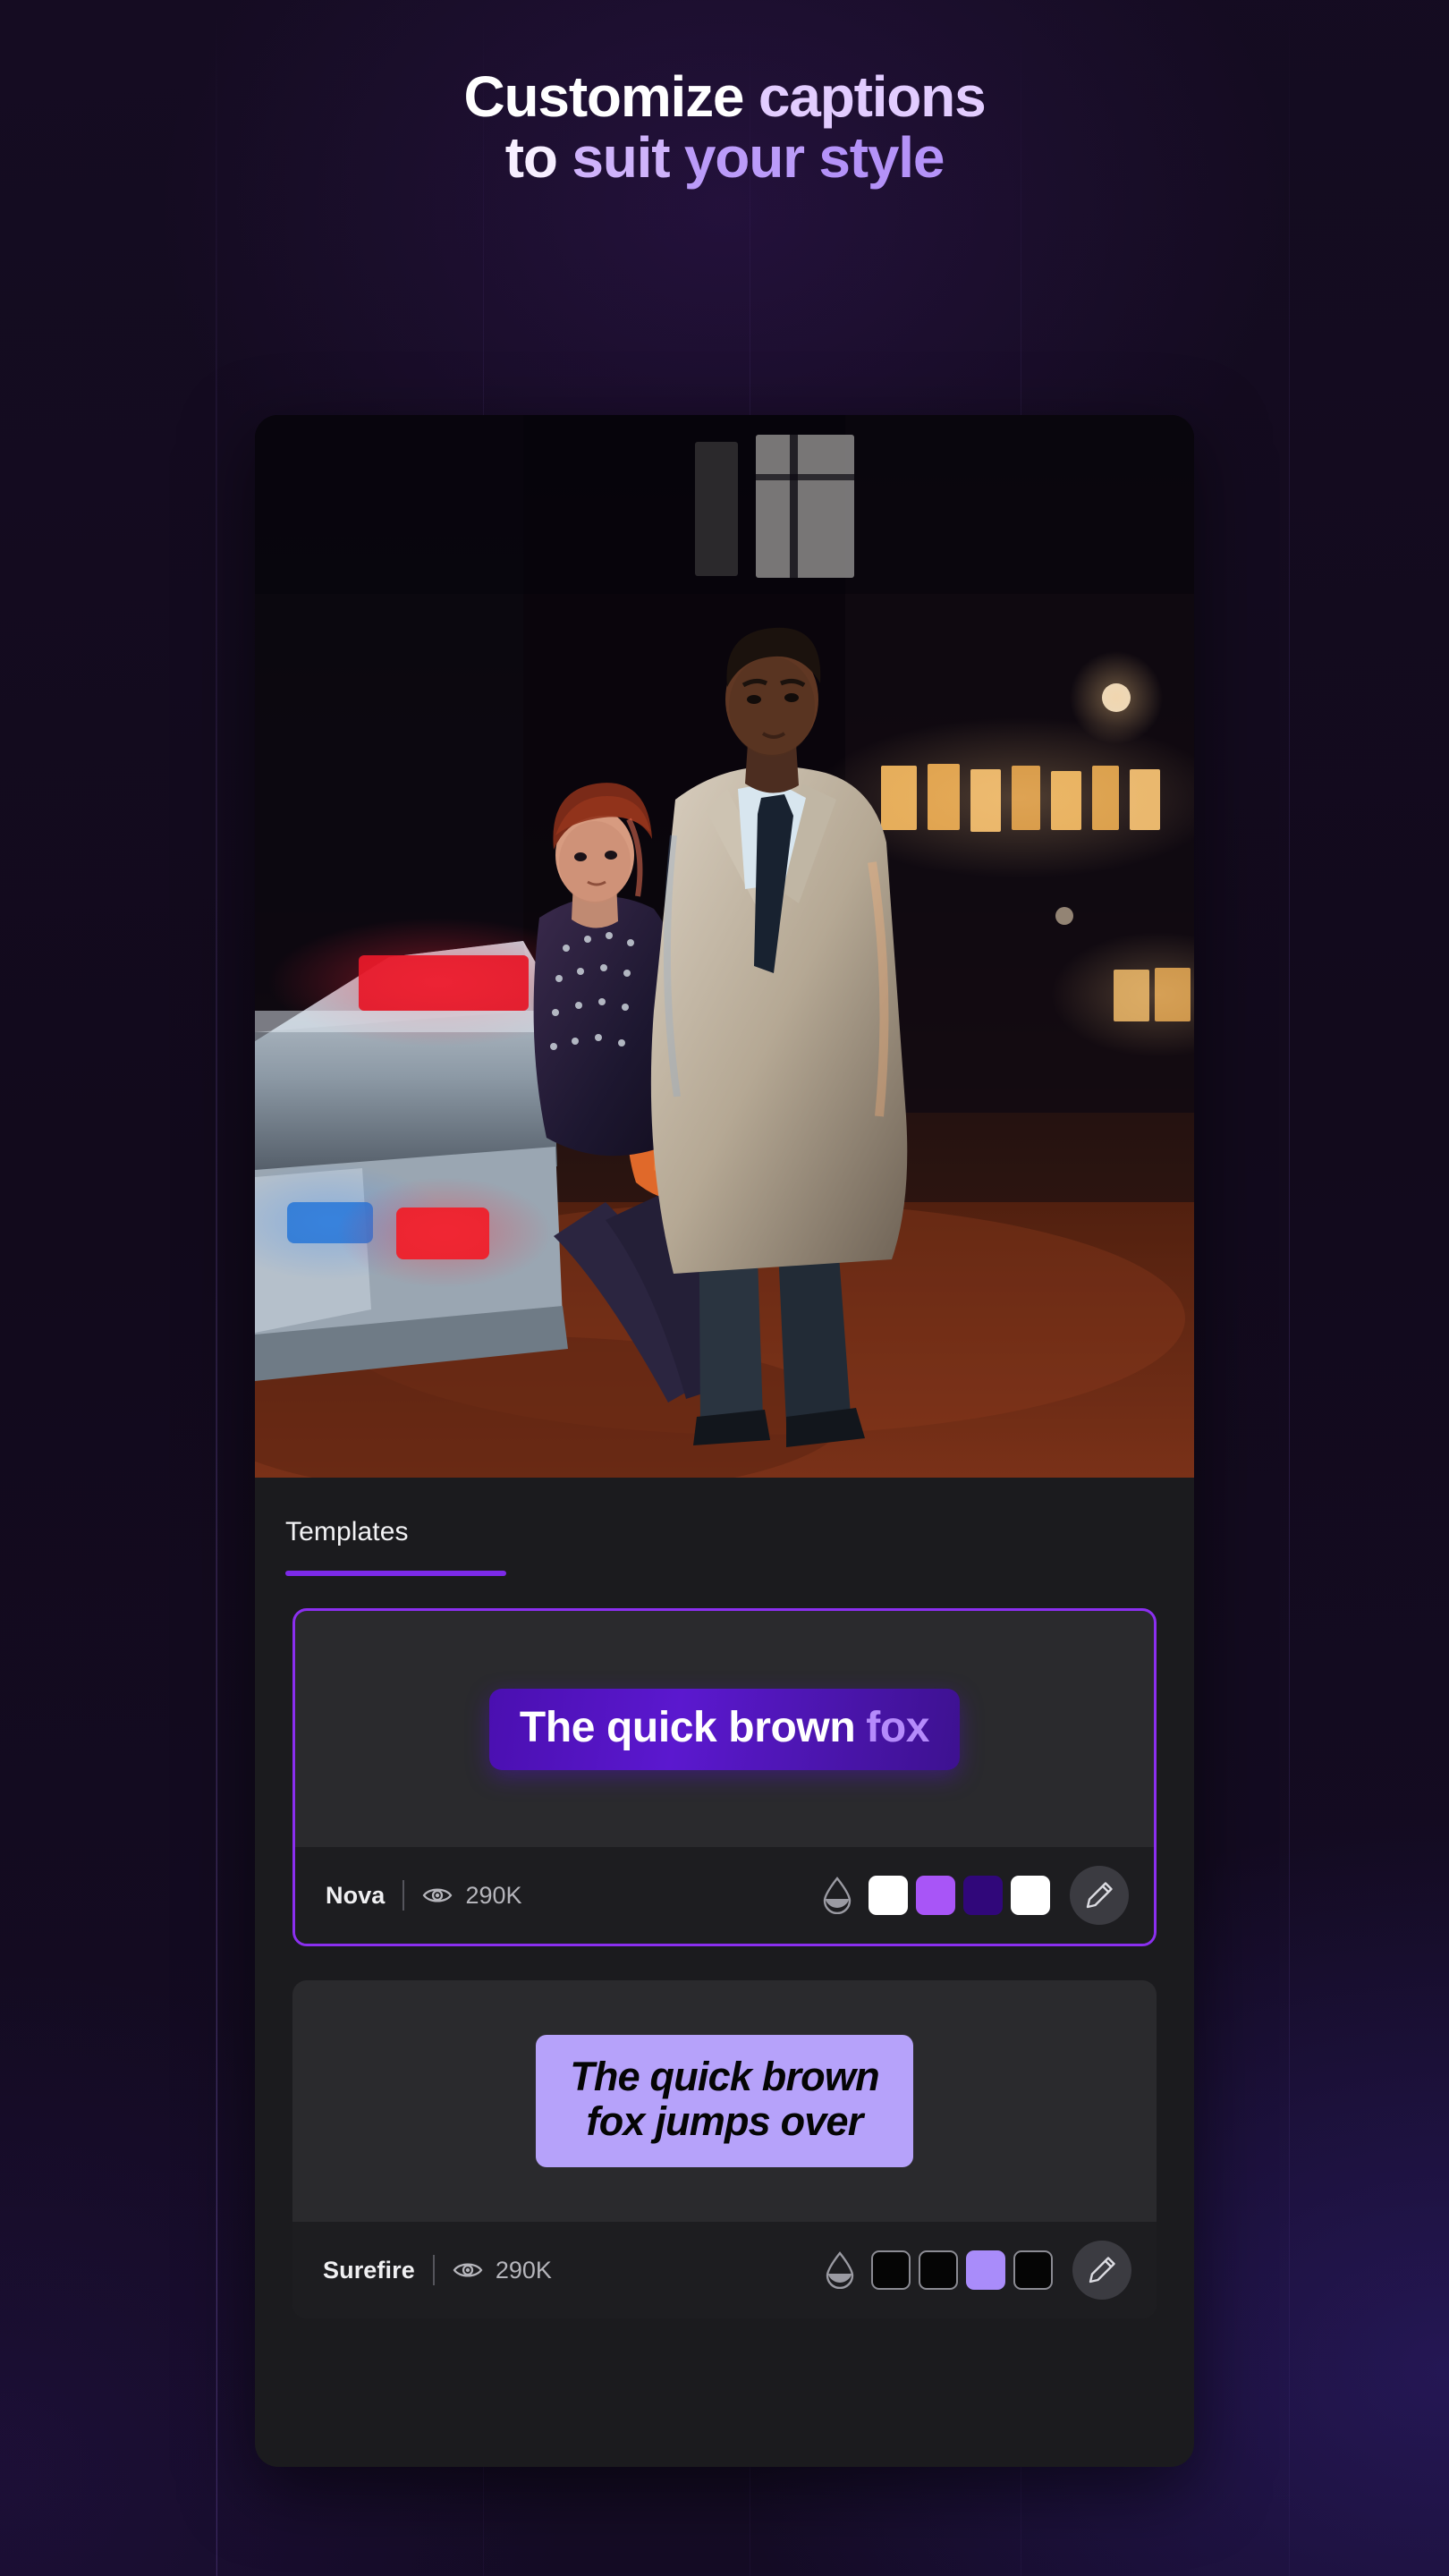 Image resolution: width=1449 pixels, height=2576 pixels. What do you see at coordinates (687, 1727) in the screenshot?
I see `sample-text-primary: The quick brown` at bounding box center [687, 1727].